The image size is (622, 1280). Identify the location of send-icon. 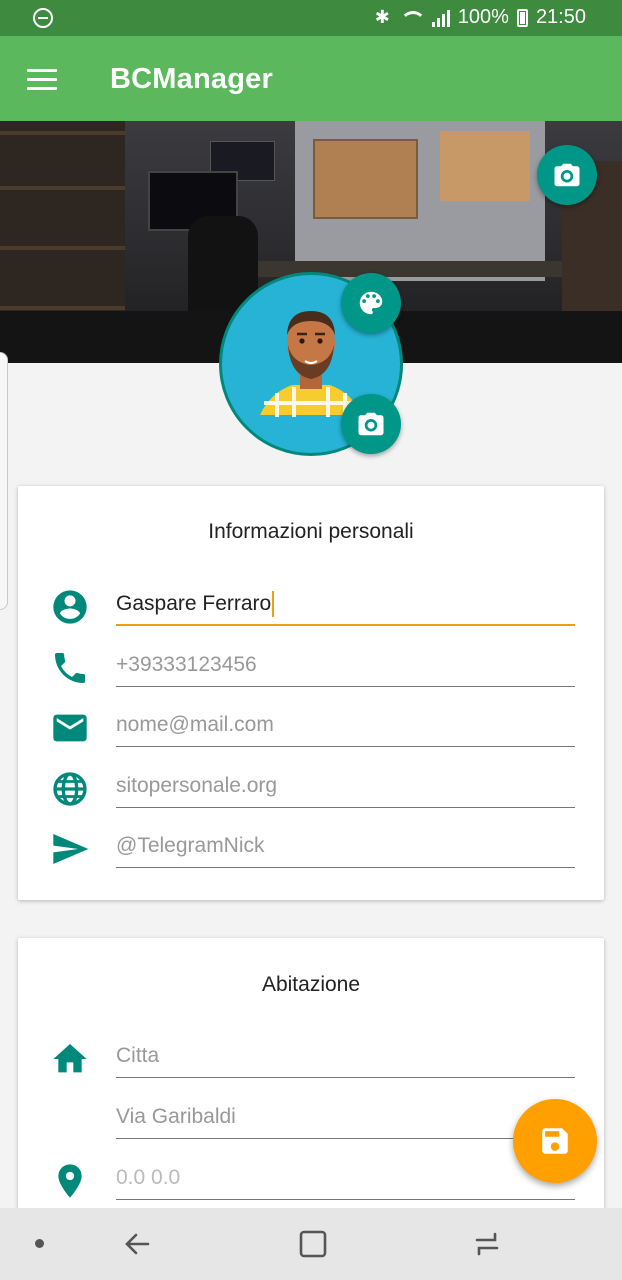
(70, 849).